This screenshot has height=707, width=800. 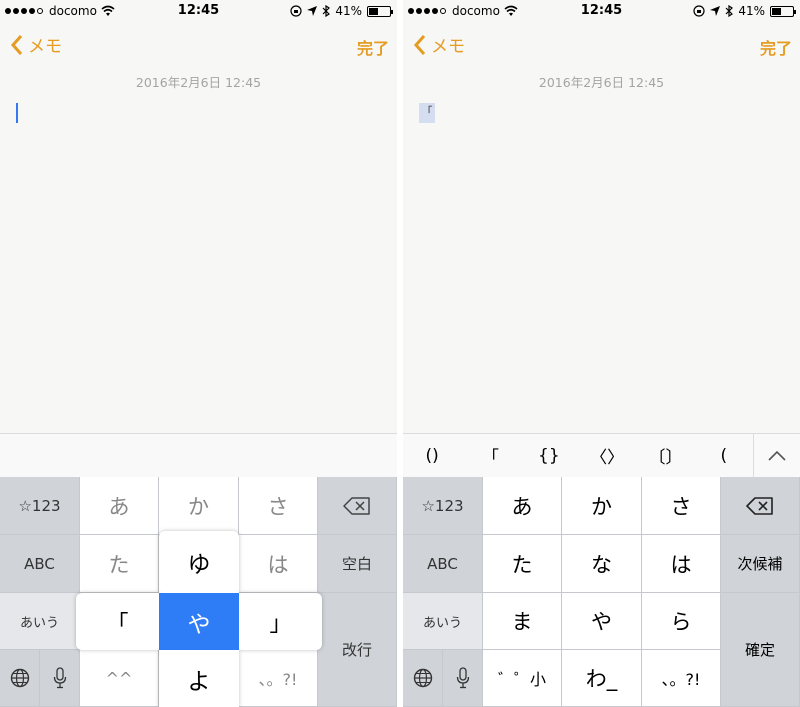 I want to click on candidate-item: 〈〉, so click(x=607, y=455).